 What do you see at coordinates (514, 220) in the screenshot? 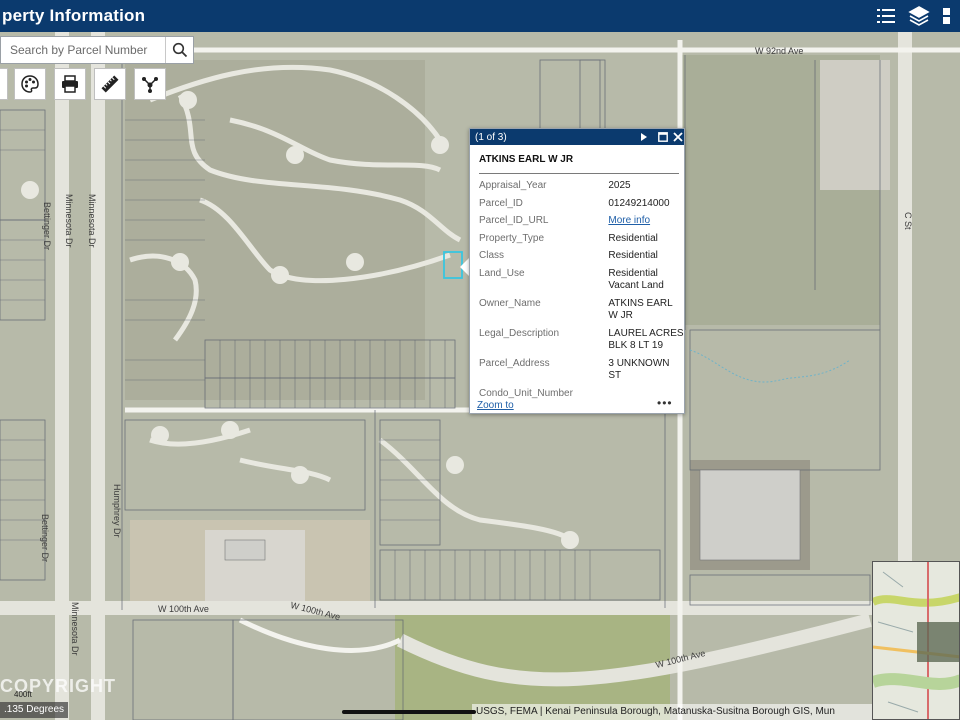
I see `attribute-key: Parcel_ID_URL` at bounding box center [514, 220].